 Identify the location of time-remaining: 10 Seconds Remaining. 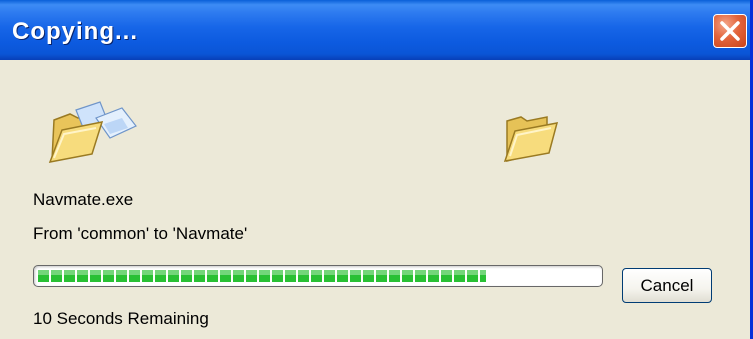
(121, 318).